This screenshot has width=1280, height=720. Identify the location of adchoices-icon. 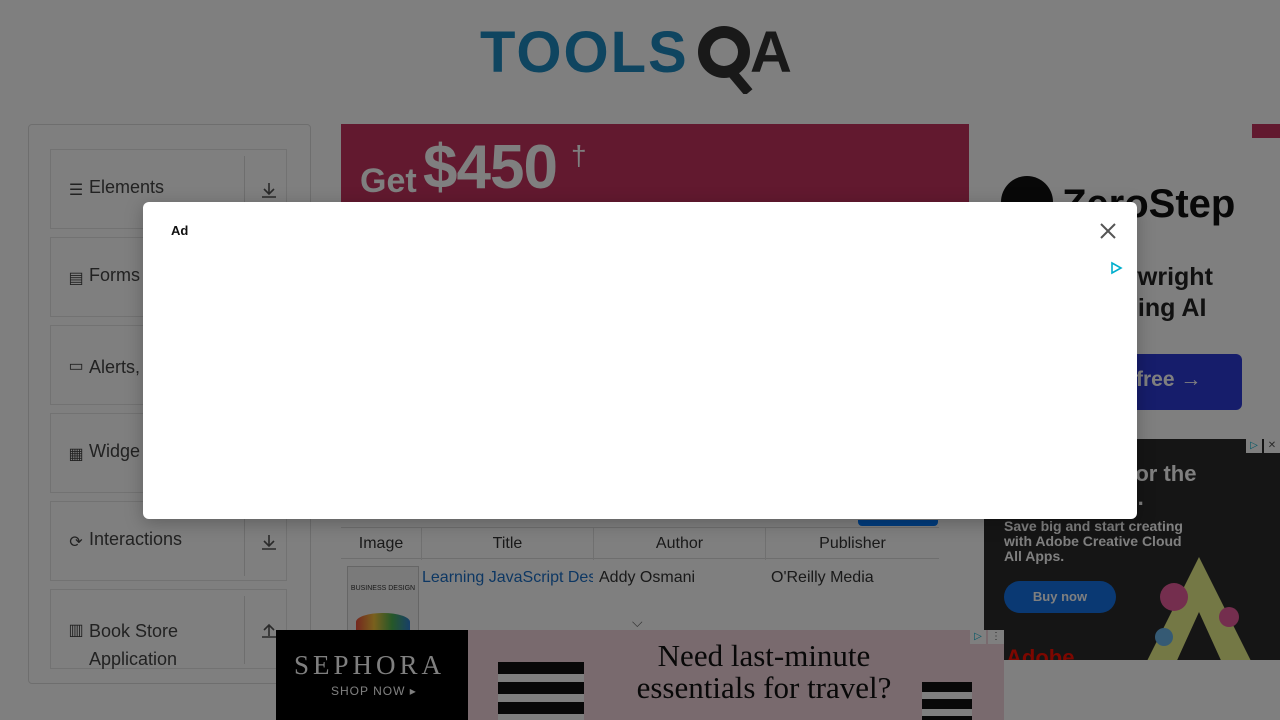
(1116, 268).